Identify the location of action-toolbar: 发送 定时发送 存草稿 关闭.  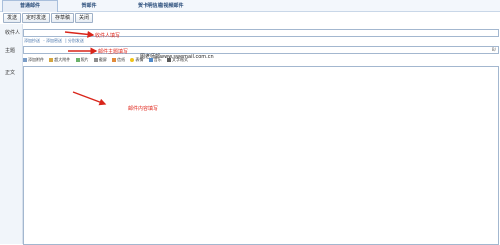
(250, 17).